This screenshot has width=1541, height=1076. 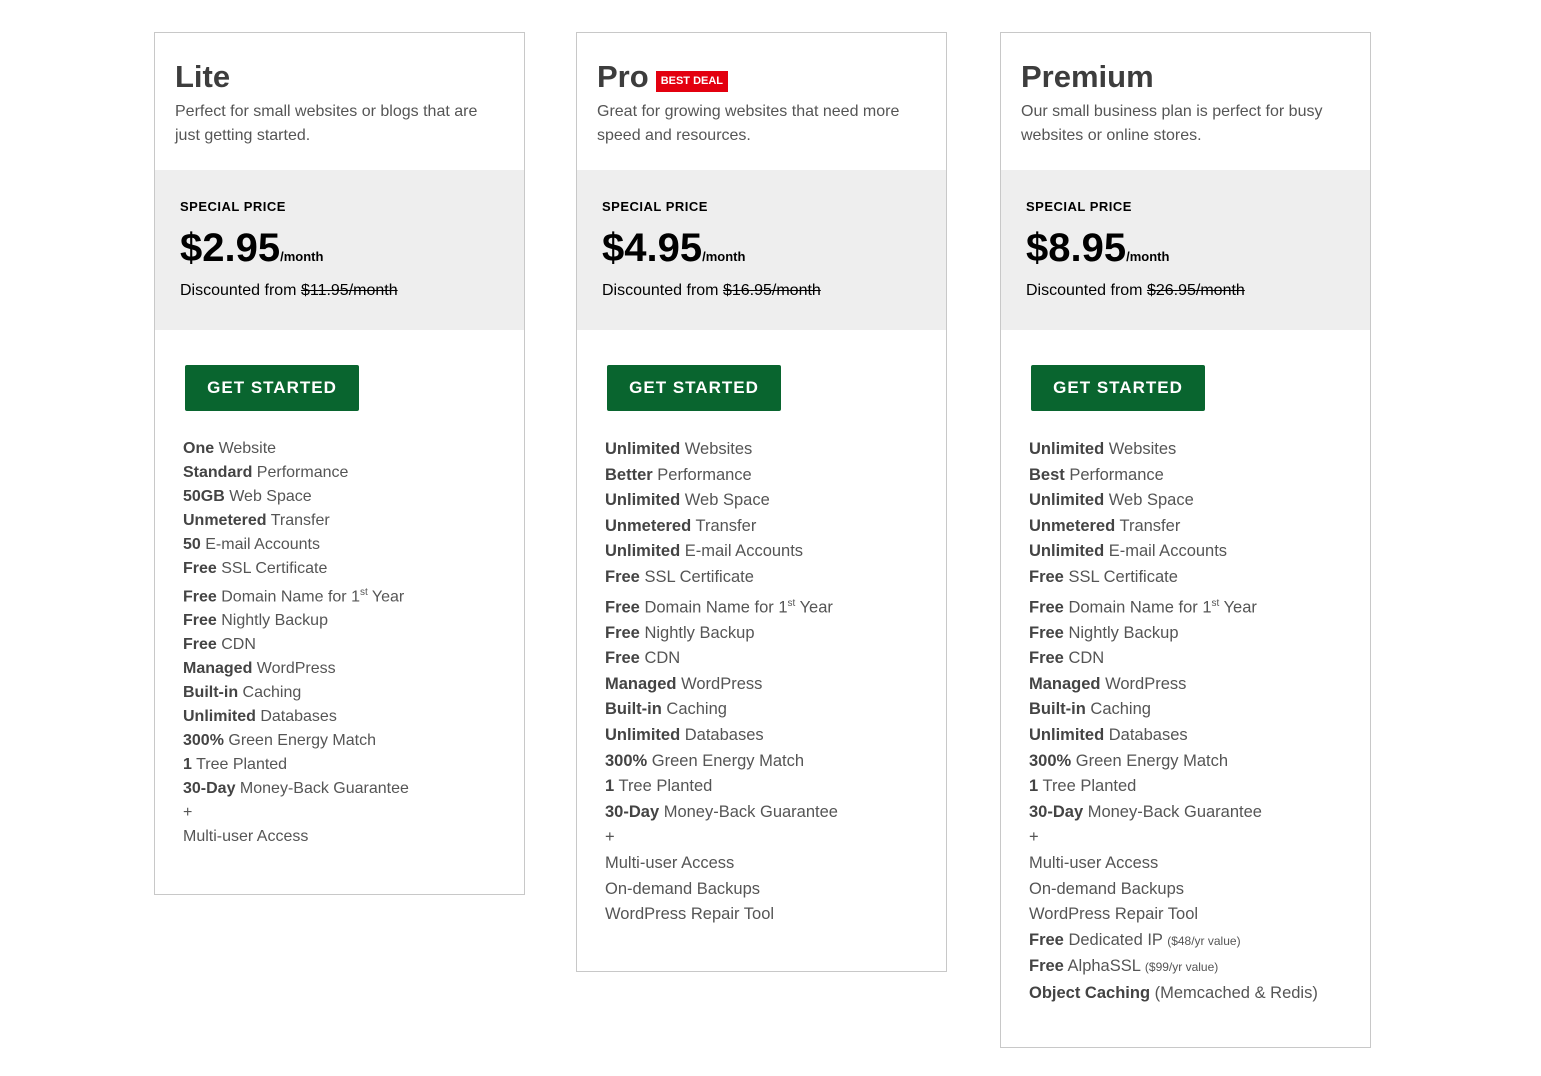 What do you see at coordinates (353, 449) in the screenshot?
I see `feature-item: One Website` at bounding box center [353, 449].